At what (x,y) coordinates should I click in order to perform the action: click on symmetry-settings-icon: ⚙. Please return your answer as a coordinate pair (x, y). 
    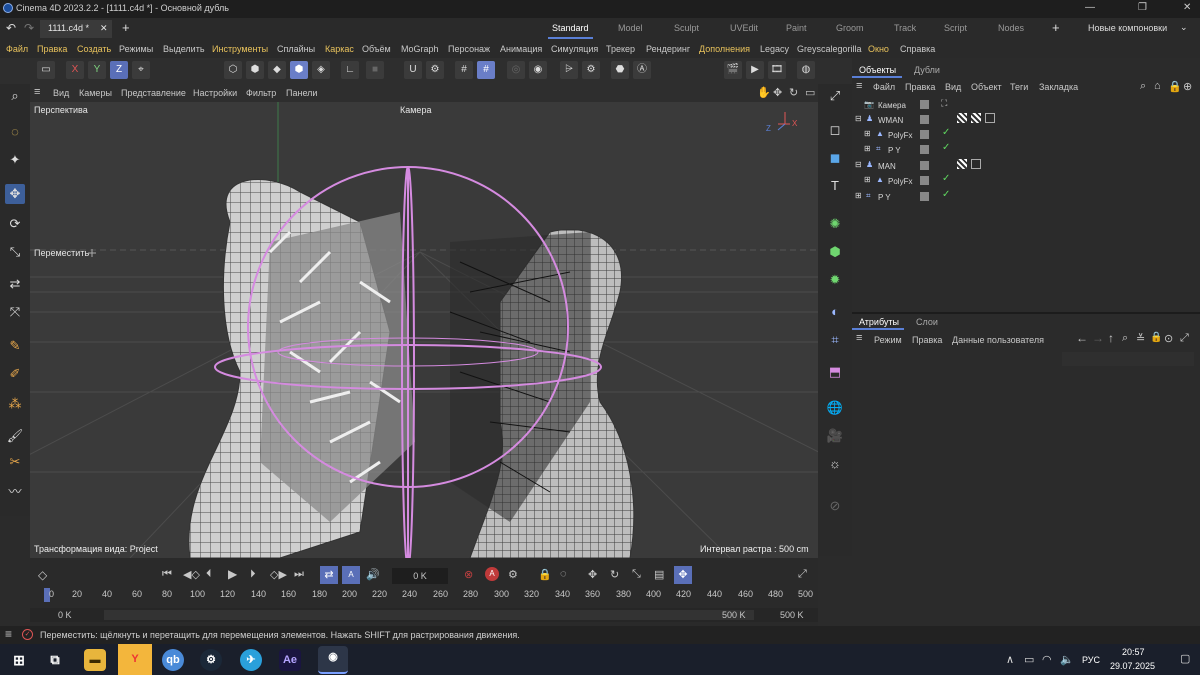
    Looking at the image, I should click on (591, 70).